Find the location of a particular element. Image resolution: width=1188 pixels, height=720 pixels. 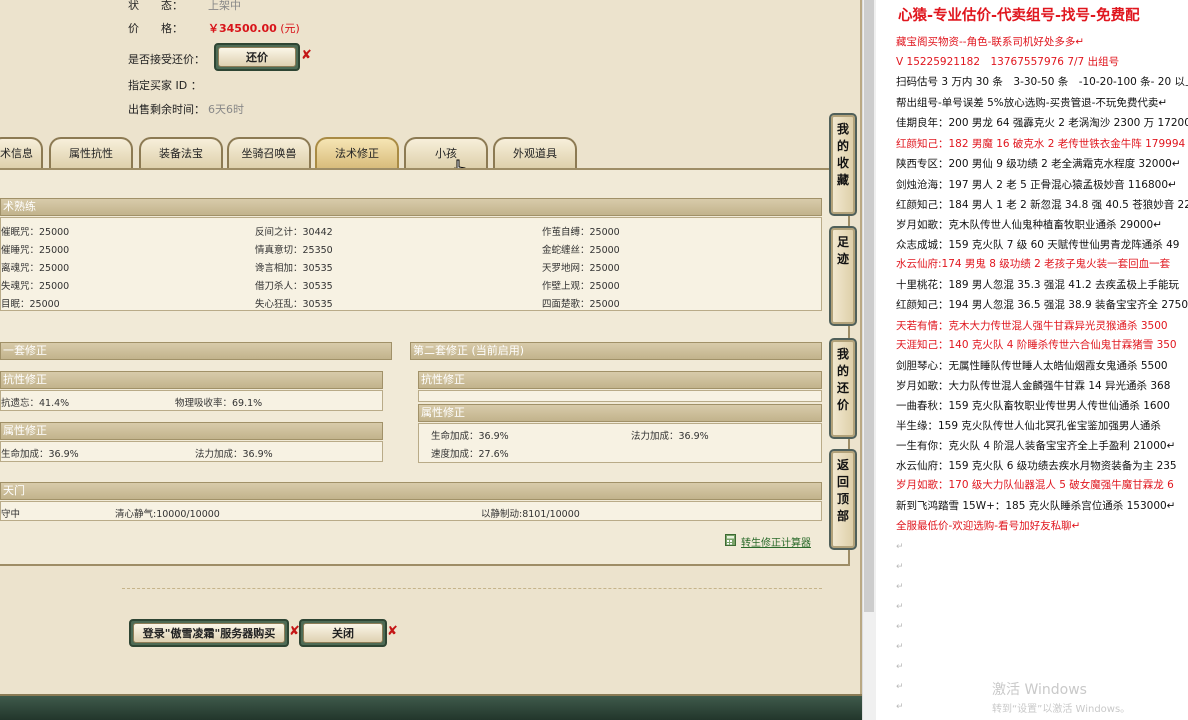

side-button-char: 收 is located at coordinates (842, 163).